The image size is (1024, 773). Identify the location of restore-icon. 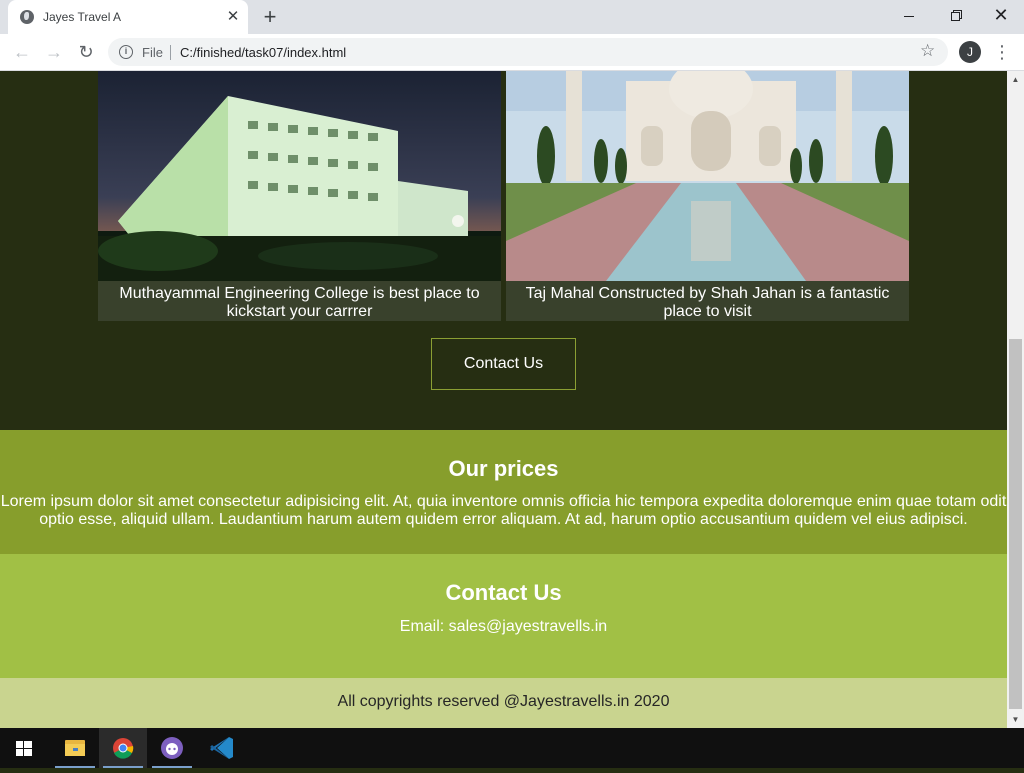
(955, 16).